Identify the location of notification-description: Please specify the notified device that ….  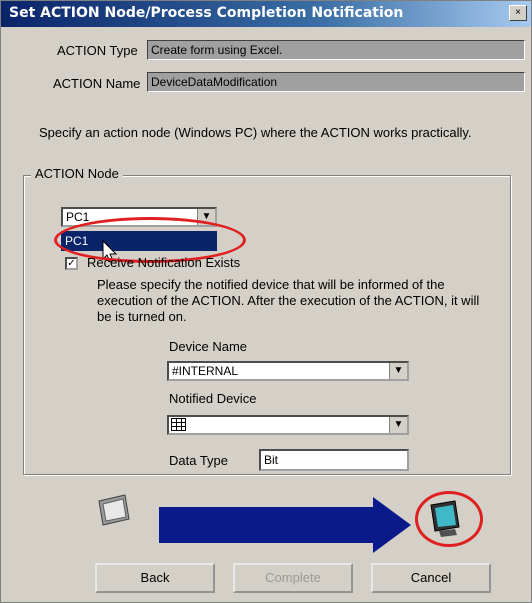
(288, 300).